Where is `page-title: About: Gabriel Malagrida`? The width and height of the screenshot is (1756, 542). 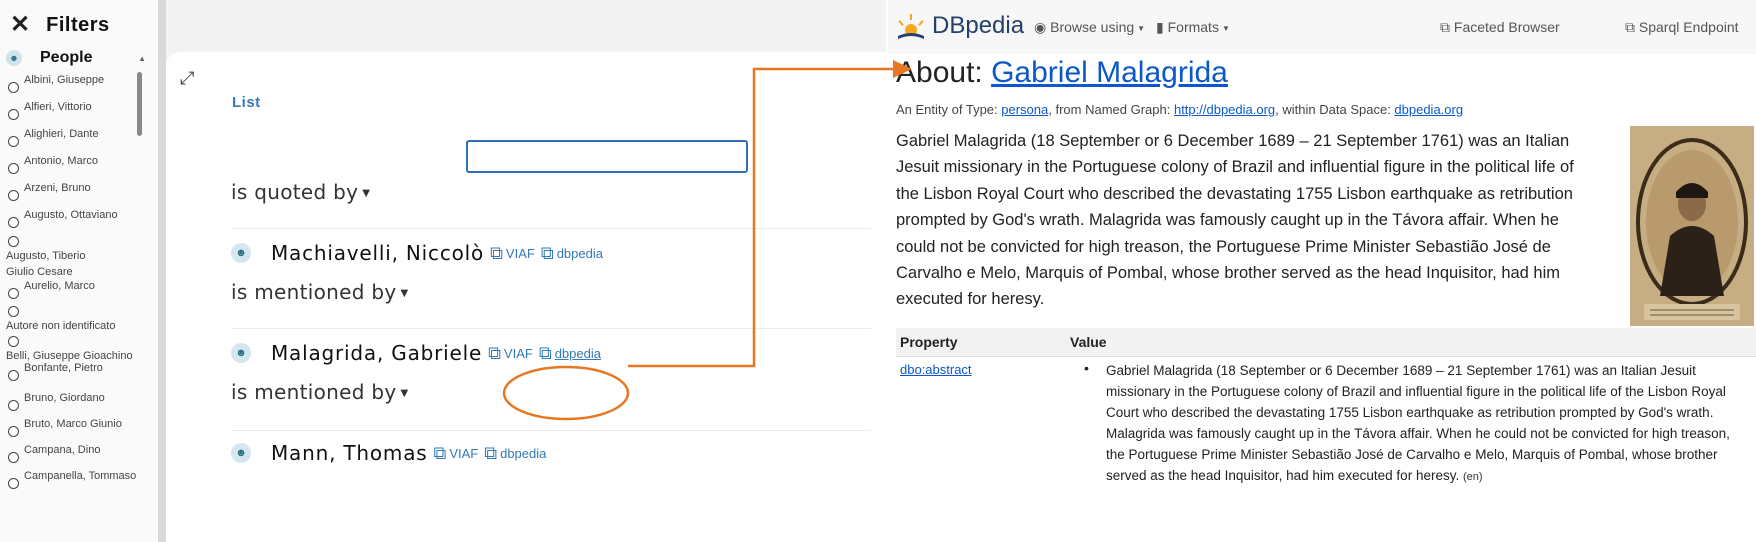 page-title: About: Gabriel Malagrida is located at coordinates (1062, 72).